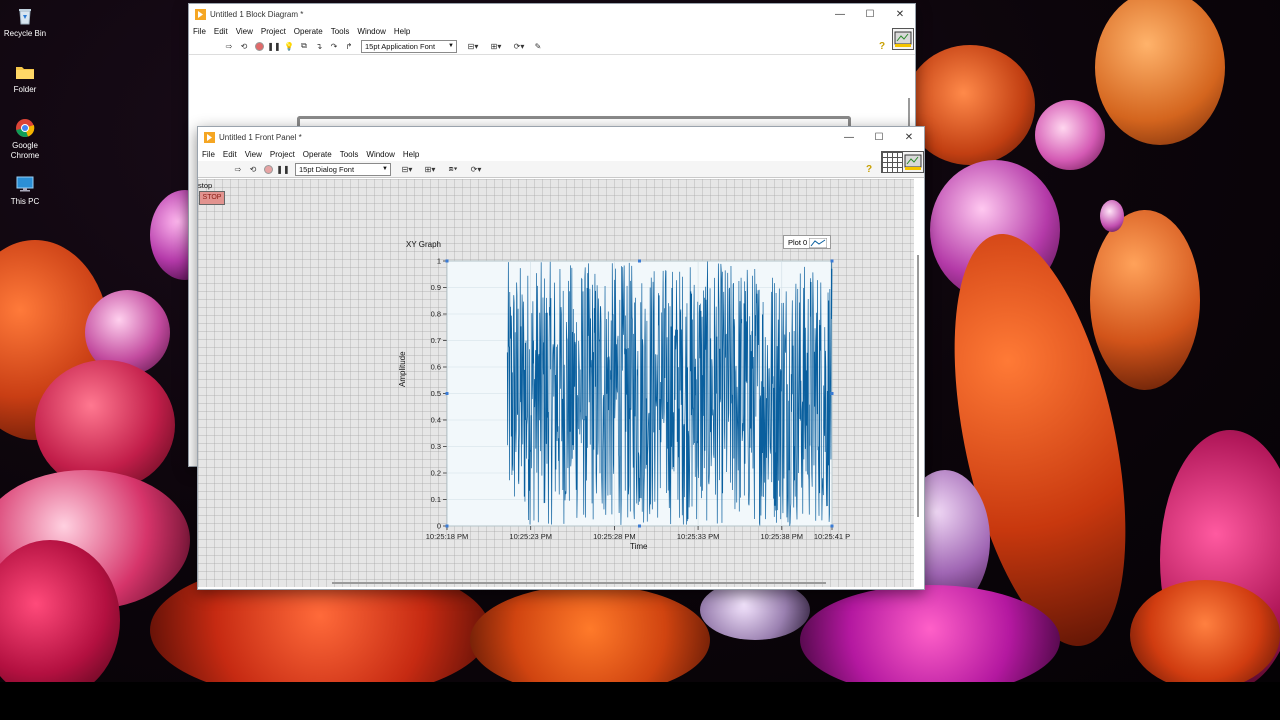 Image resolution: width=1280 pixels, height=720 pixels. I want to click on font-selector: 15pt Dialog Font ▼, so click(343, 169).